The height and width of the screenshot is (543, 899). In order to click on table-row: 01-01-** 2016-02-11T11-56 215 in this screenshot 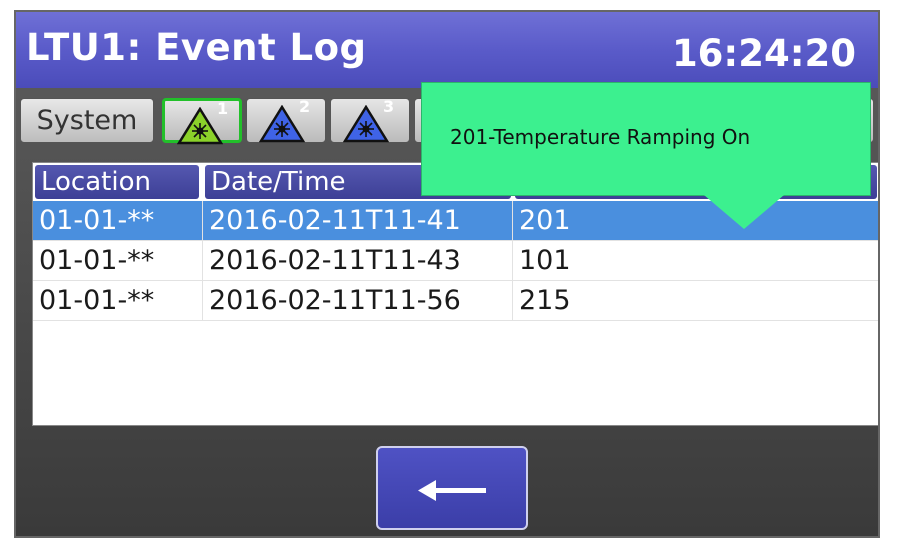, I will do `click(455, 301)`.